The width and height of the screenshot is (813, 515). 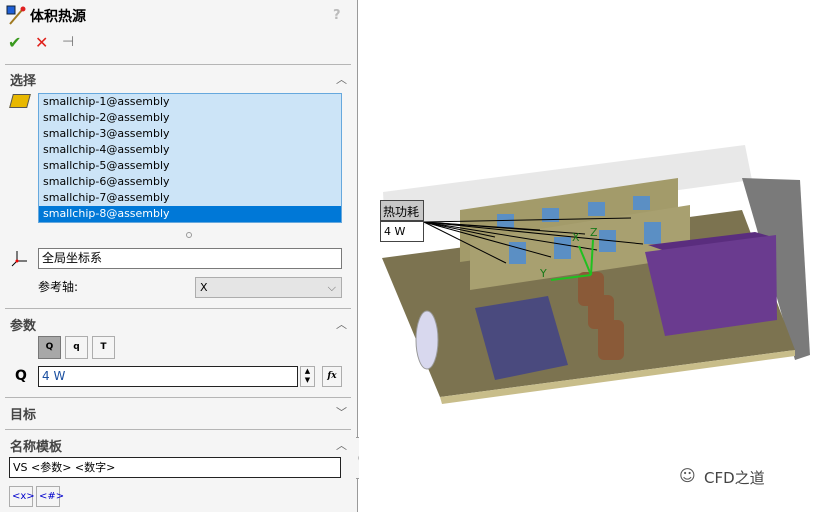 I want to click on list-item: smallchip-3@assembly, so click(x=190, y=134).